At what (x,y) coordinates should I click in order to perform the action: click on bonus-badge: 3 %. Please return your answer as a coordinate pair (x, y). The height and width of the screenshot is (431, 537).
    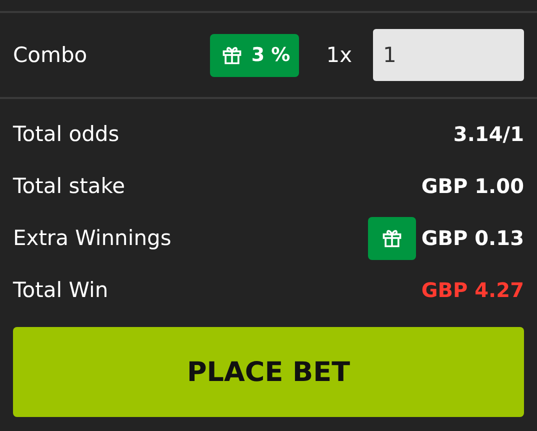
    Looking at the image, I should click on (255, 55).